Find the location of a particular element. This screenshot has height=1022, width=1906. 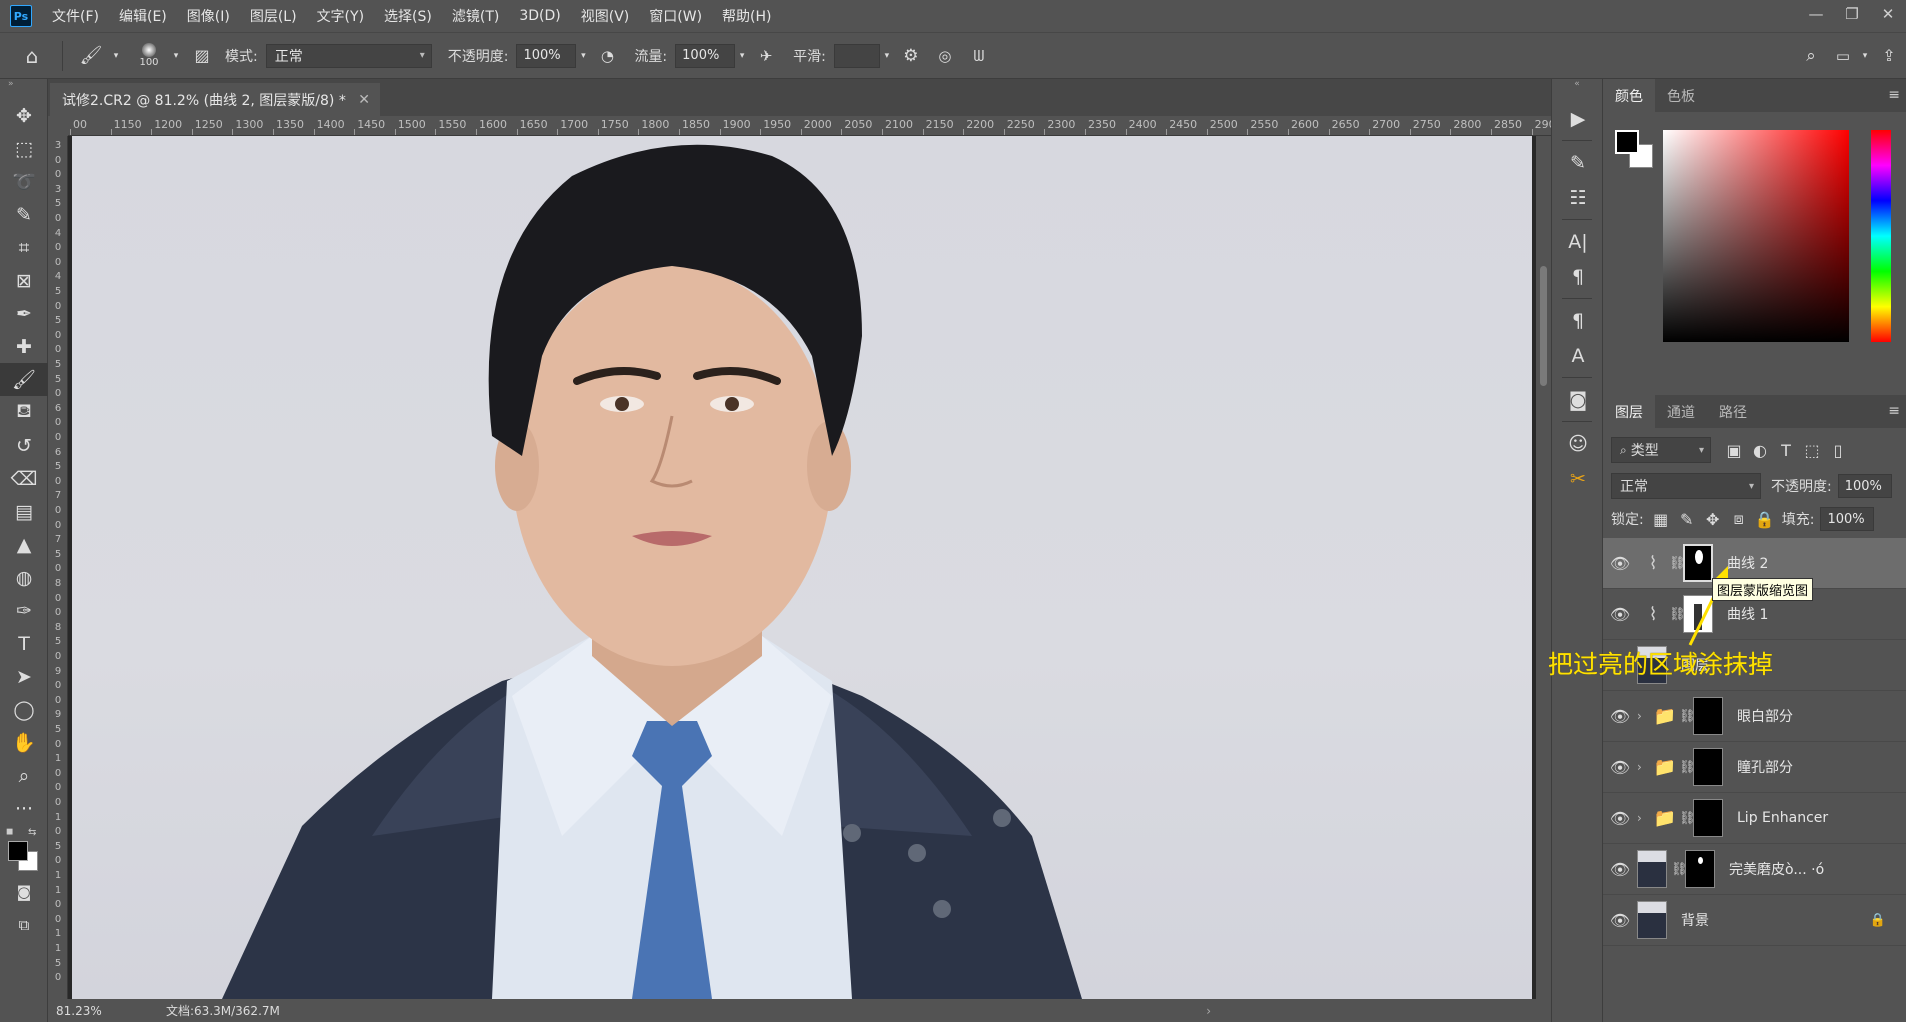

lock-all-icon: 🔒 is located at coordinates (1765, 519).